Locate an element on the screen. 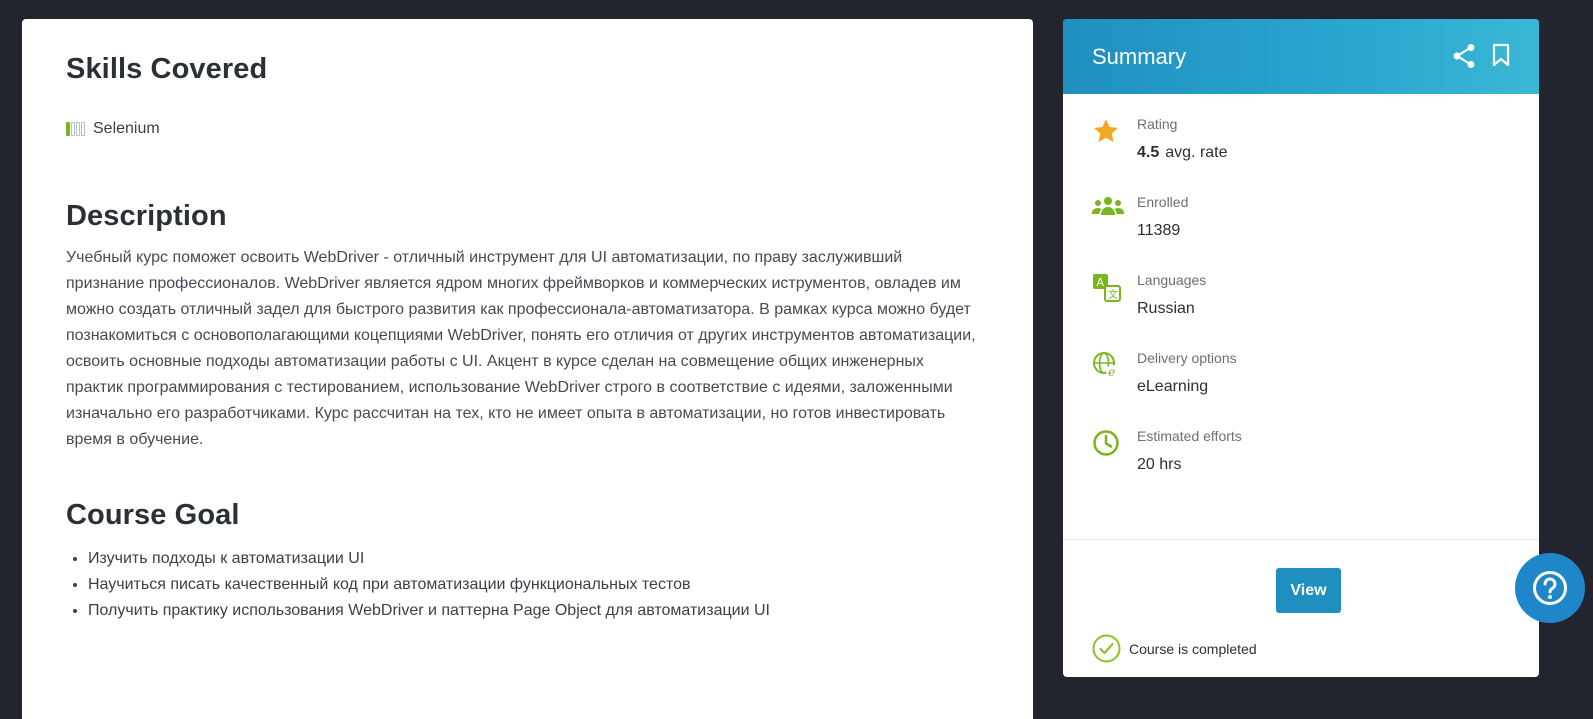 The image size is (1593, 719). summary-title: Summary is located at coordinates (1139, 56).